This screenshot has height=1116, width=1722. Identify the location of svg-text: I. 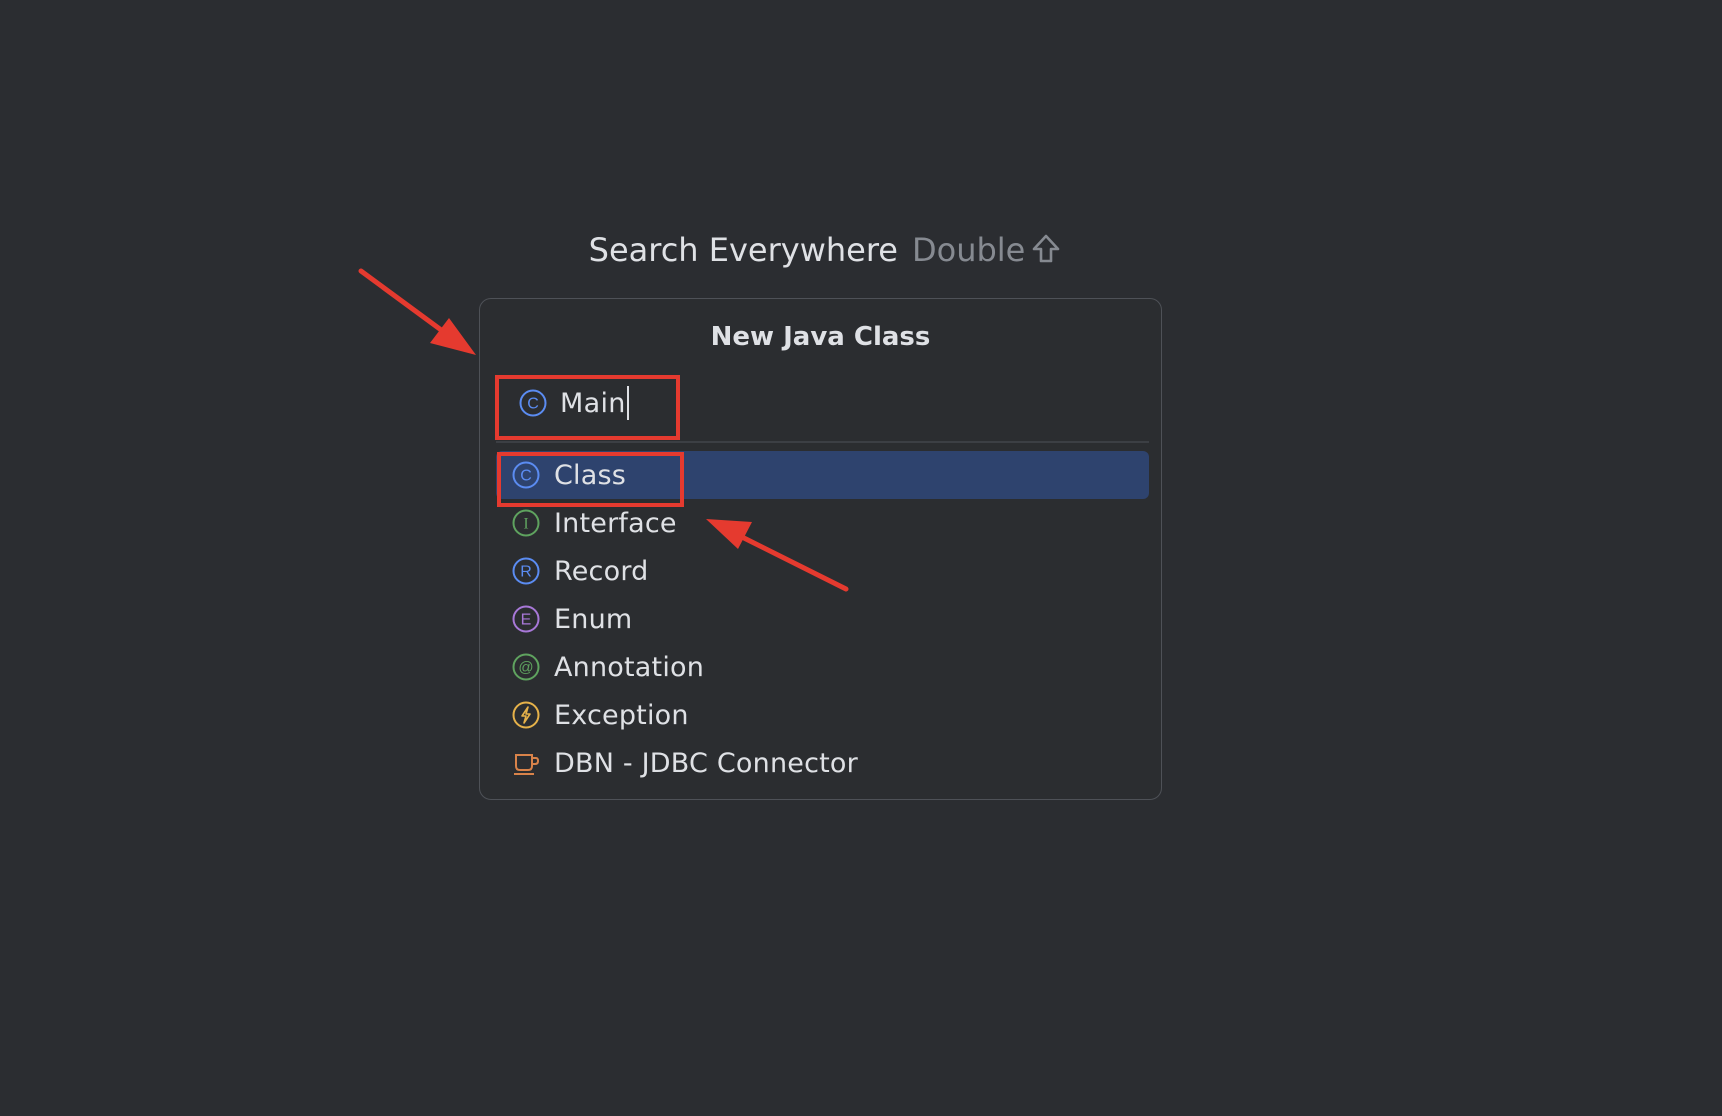
(525, 524).